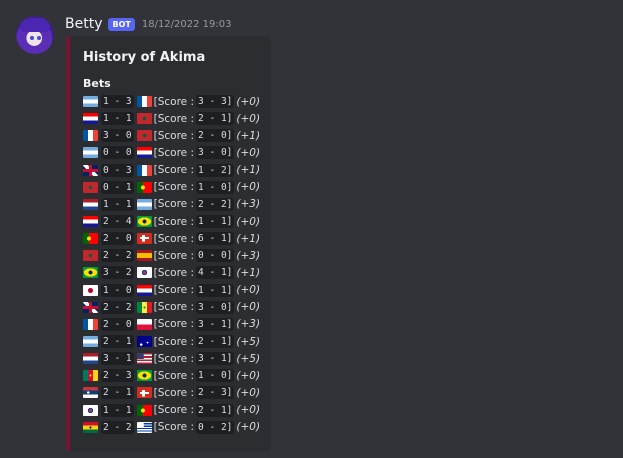 This screenshot has height=458, width=623. Describe the element at coordinates (215, 273) in the screenshot. I see `predicted-score: 4 - 1]` at that location.